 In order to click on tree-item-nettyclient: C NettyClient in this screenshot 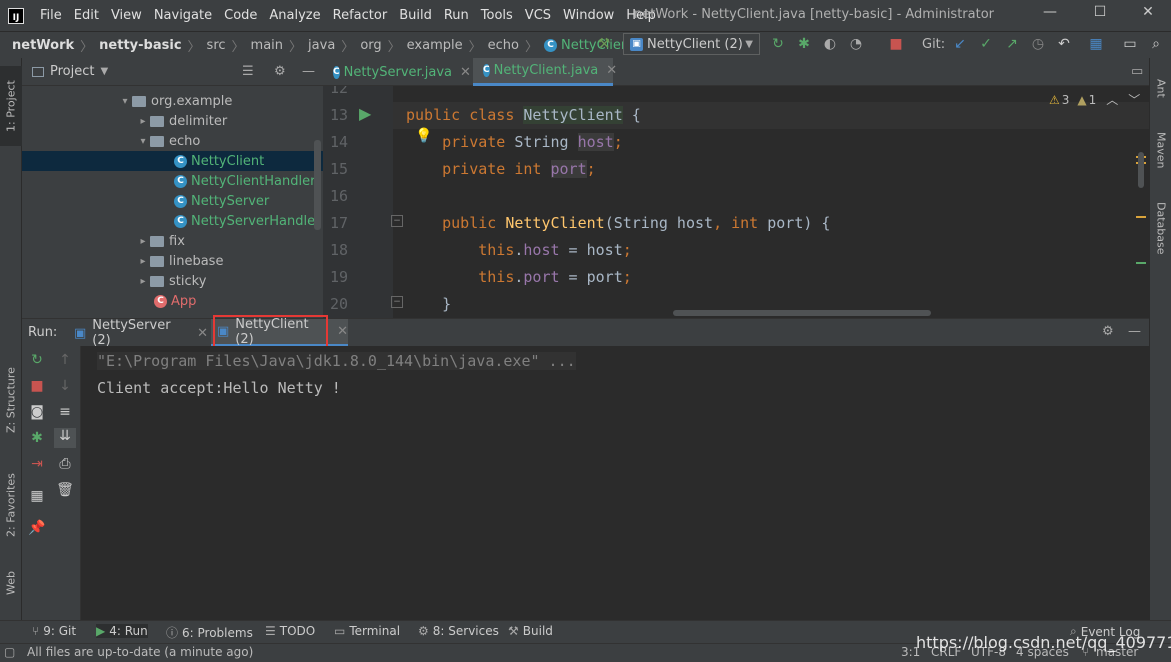, I will do `click(172, 161)`.